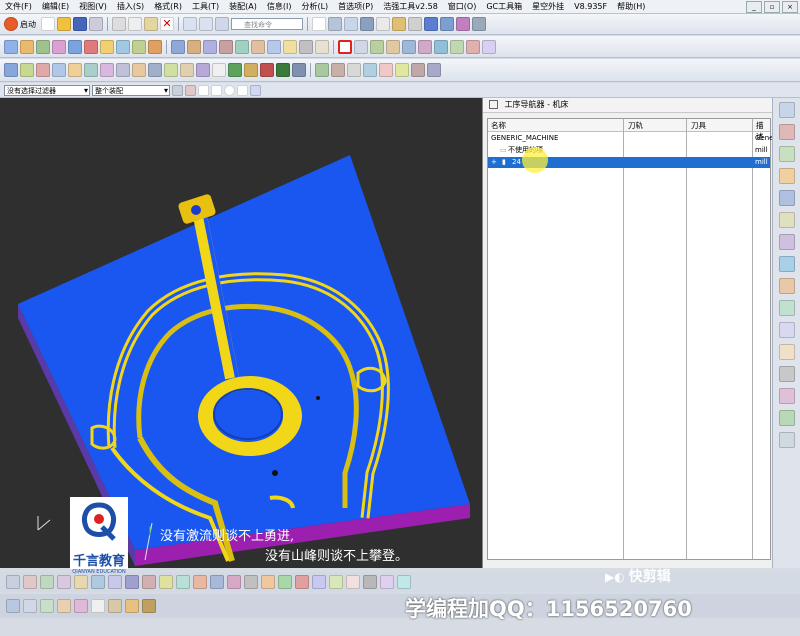  What do you see at coordinates (167, 24) in the screenshot?
I see `delete-icon: ✕` at bounding box center [167, 24].